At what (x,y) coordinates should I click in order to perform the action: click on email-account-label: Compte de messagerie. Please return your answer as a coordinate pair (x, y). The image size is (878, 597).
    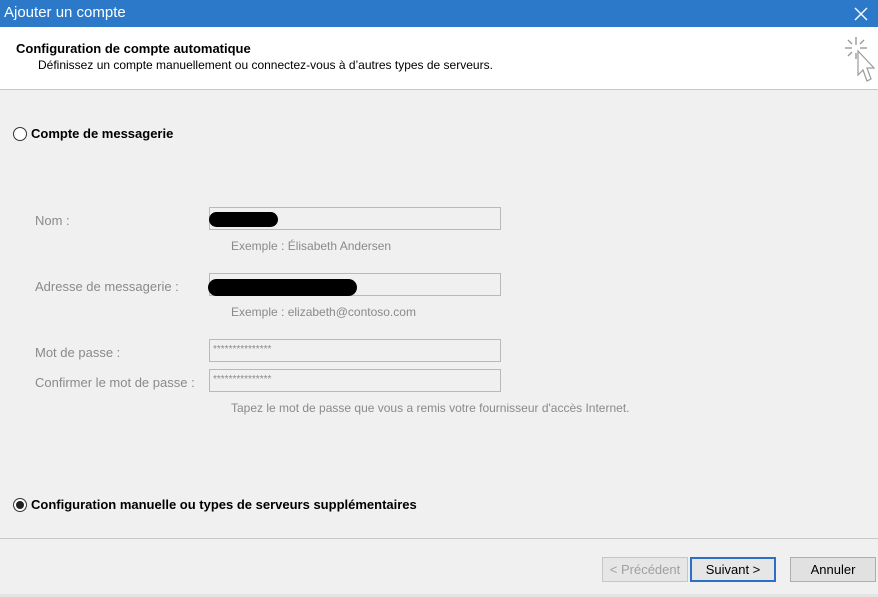
    Looking at the image, I should click on (102, 133).